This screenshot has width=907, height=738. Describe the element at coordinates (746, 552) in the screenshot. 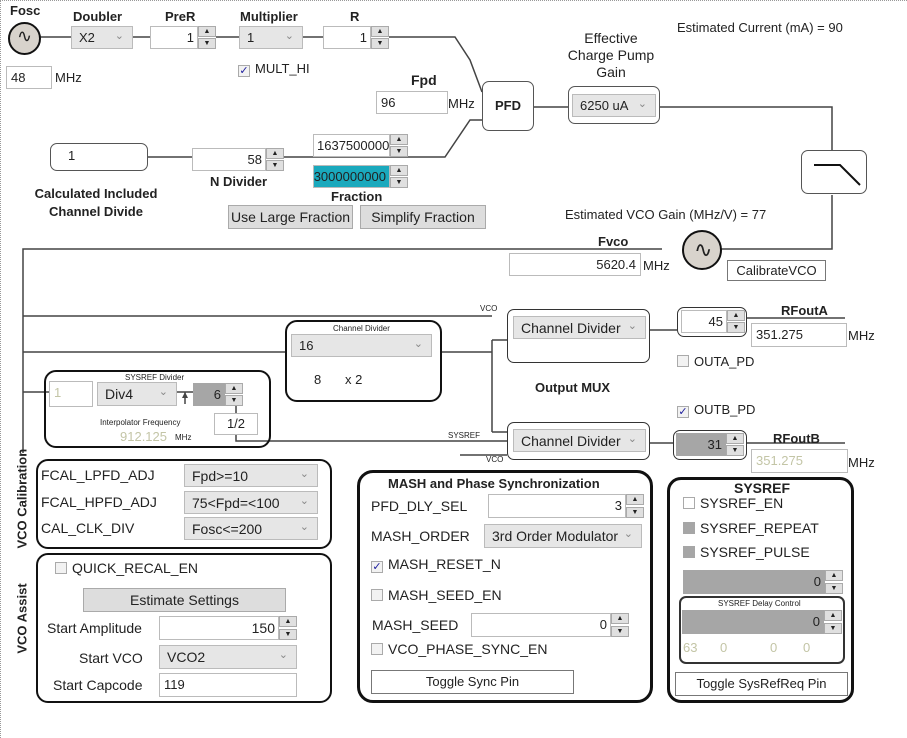

I see `sysref-pulse-checkbox: SYSREF_PULSE` at that location.